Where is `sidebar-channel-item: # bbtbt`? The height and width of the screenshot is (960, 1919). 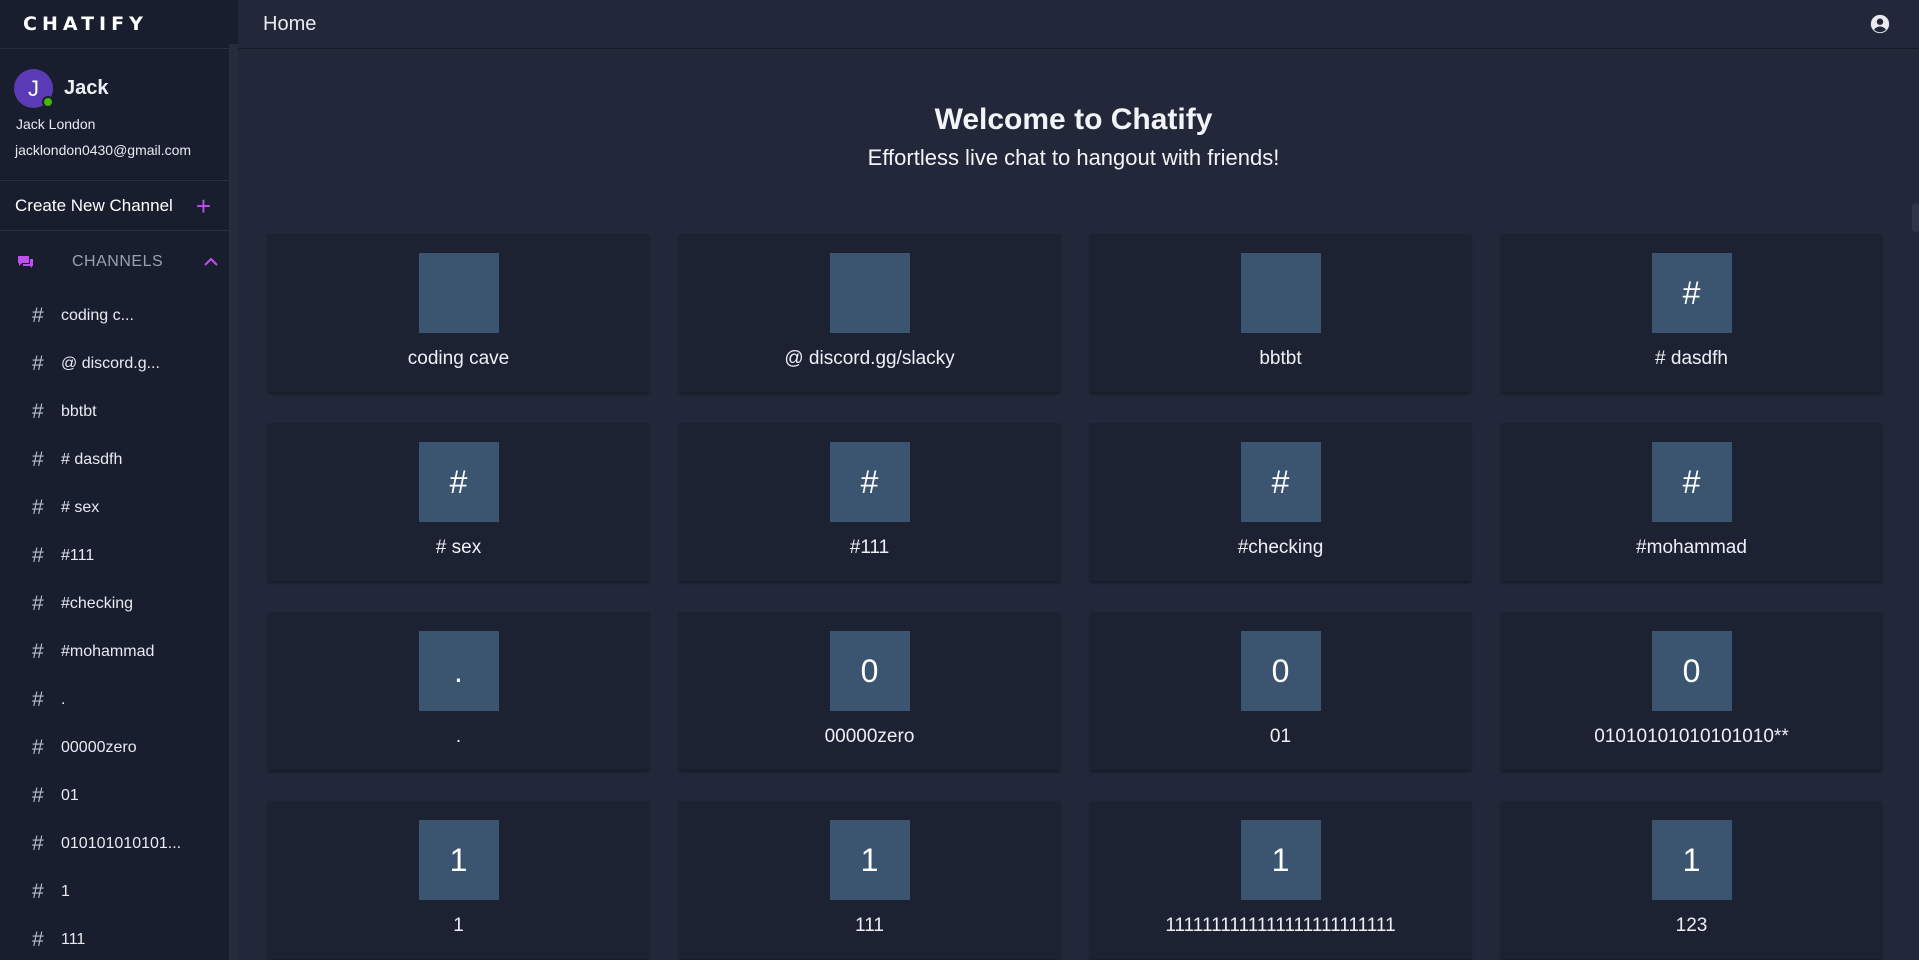 sidebar-channel-item: # bbtbt is located at coordinates (119, 412).